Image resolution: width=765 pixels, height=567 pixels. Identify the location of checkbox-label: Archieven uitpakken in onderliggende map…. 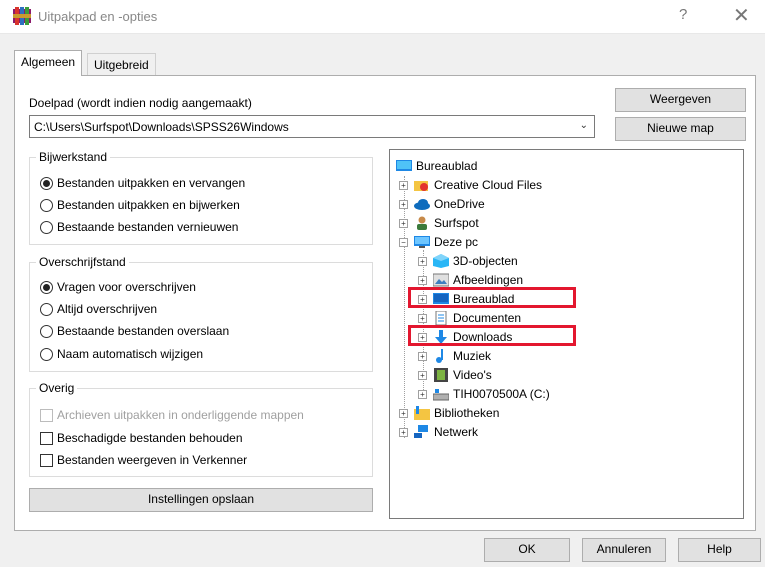
(180, 415).